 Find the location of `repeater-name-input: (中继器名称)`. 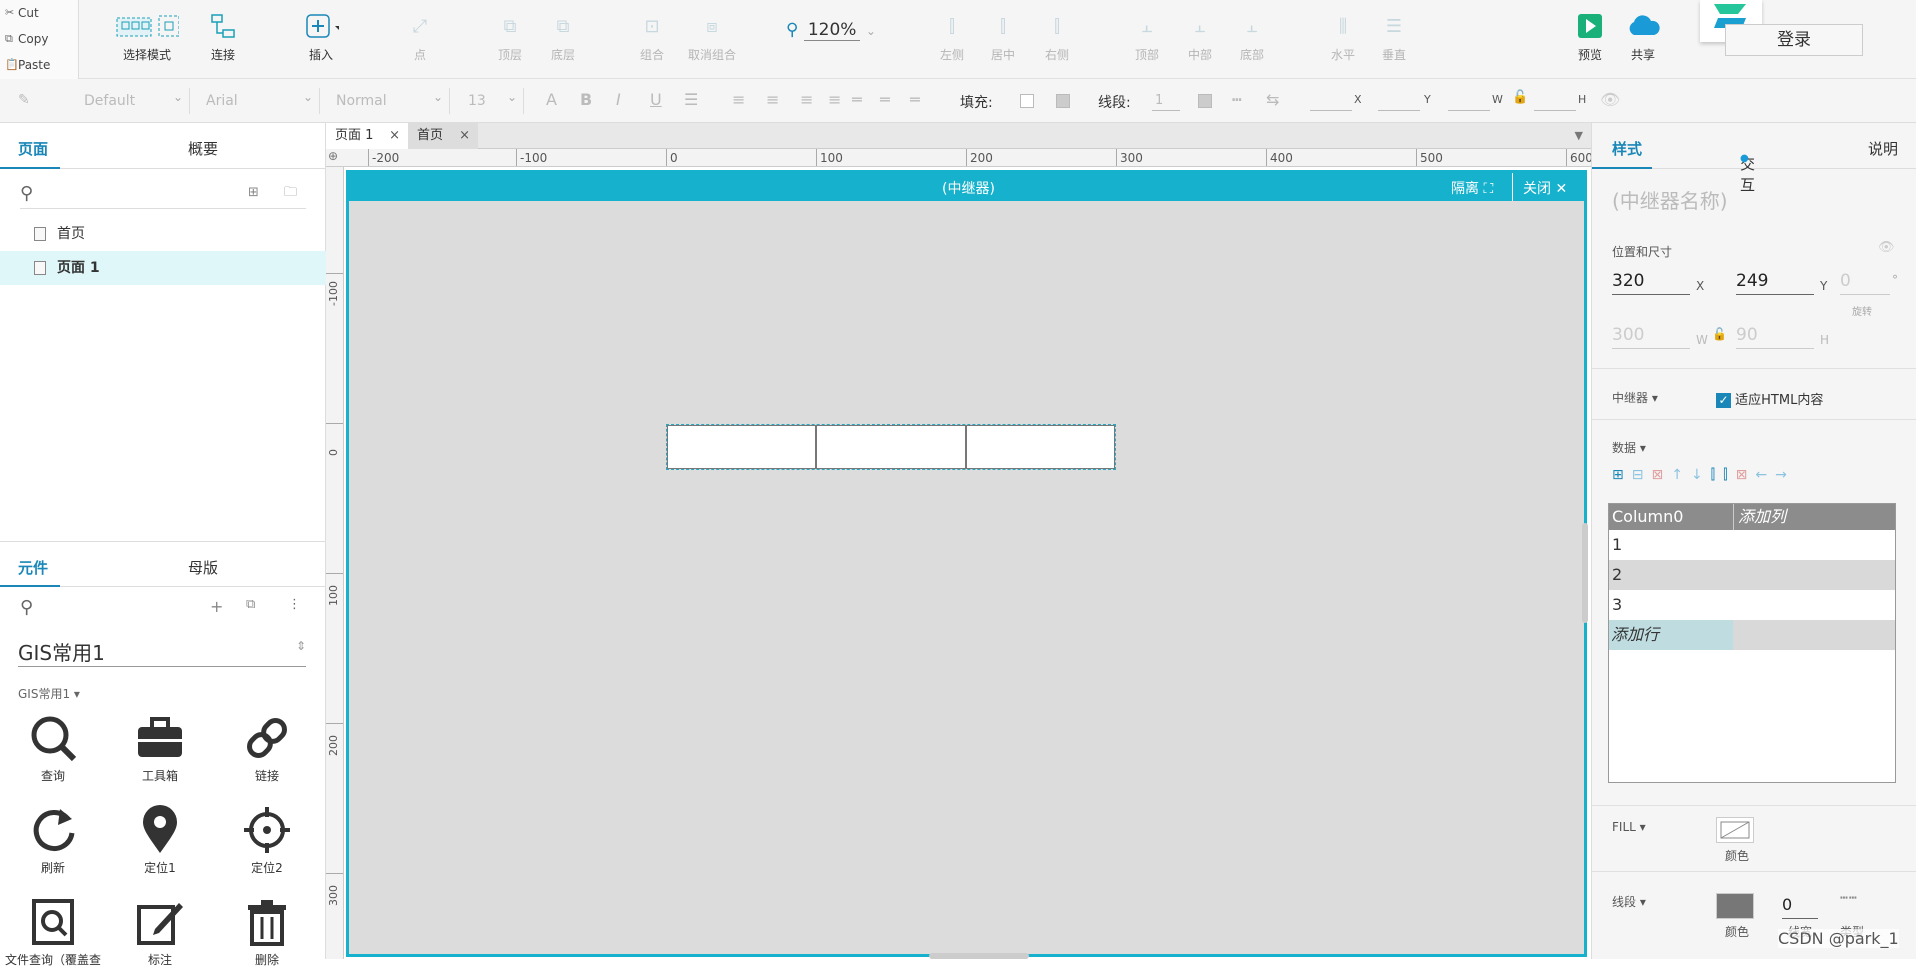

repeater-name-input: (中继器名称) is located at coordinates (1670, 199).